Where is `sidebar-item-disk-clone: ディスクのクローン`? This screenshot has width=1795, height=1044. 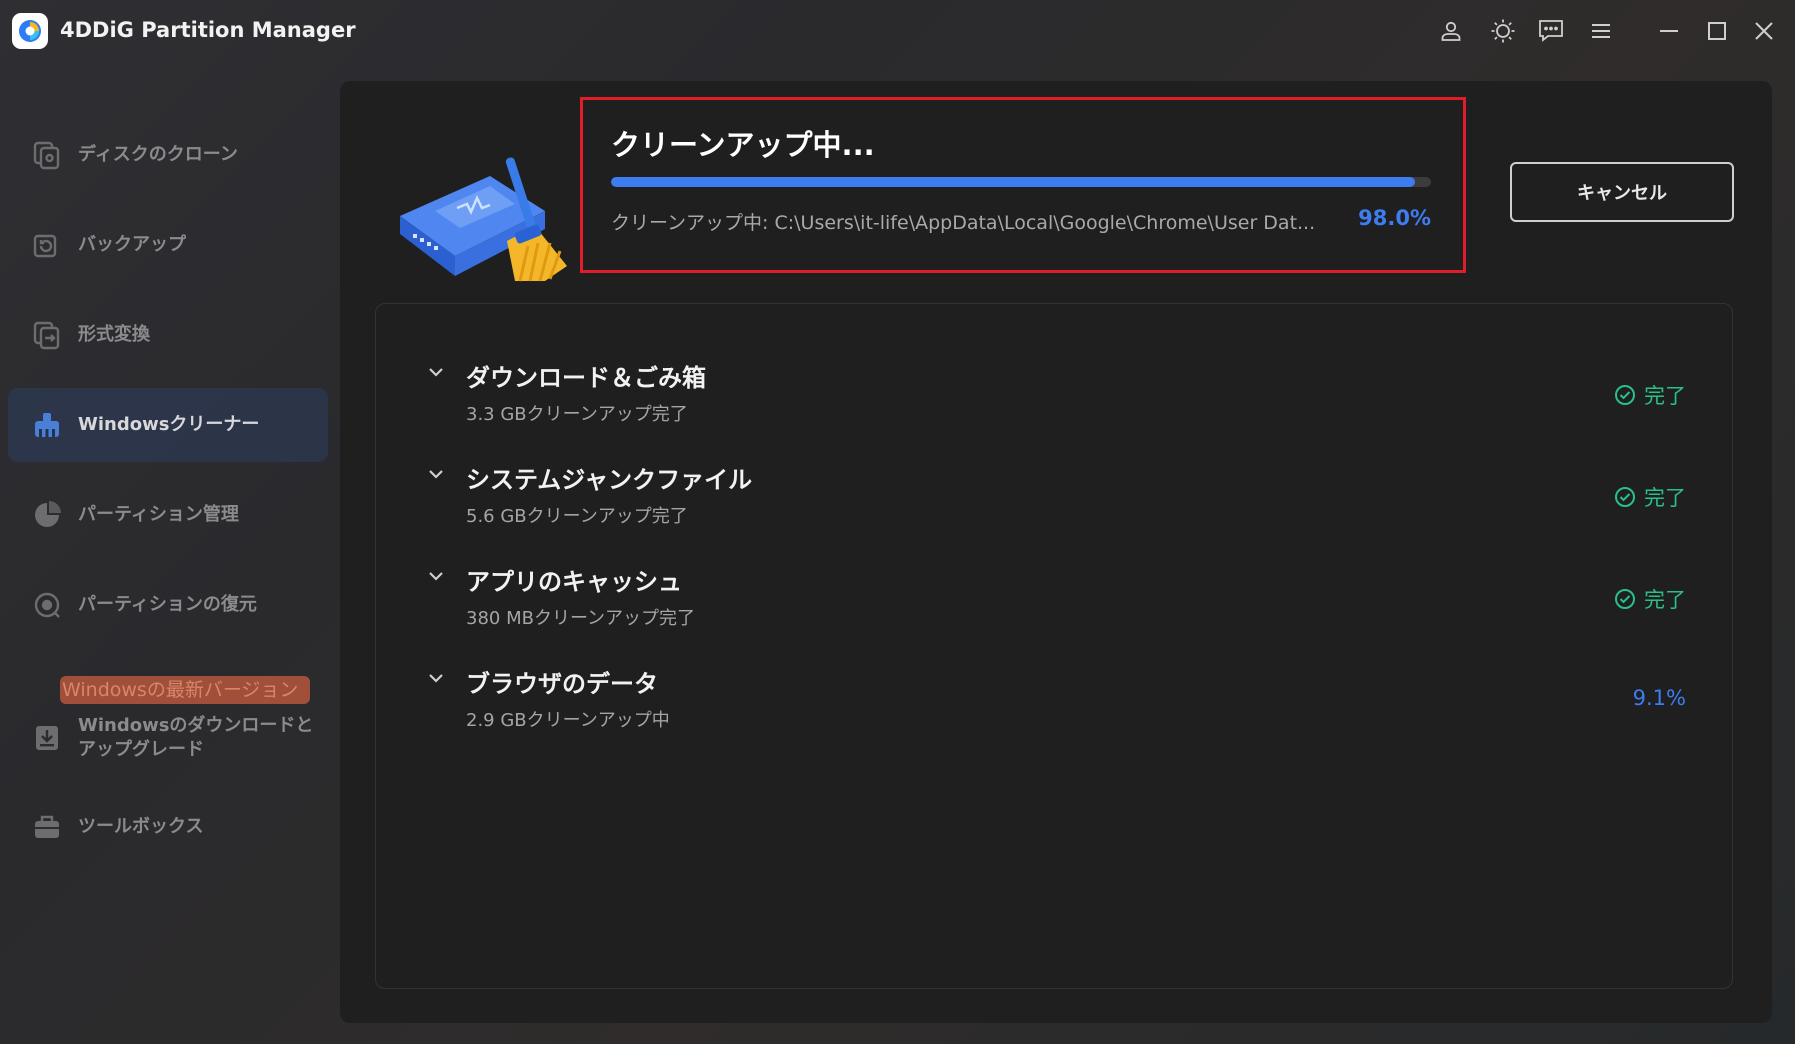 sidebar-item-disk-clone: ディスクのクローン is located at coordinates (168, 155).